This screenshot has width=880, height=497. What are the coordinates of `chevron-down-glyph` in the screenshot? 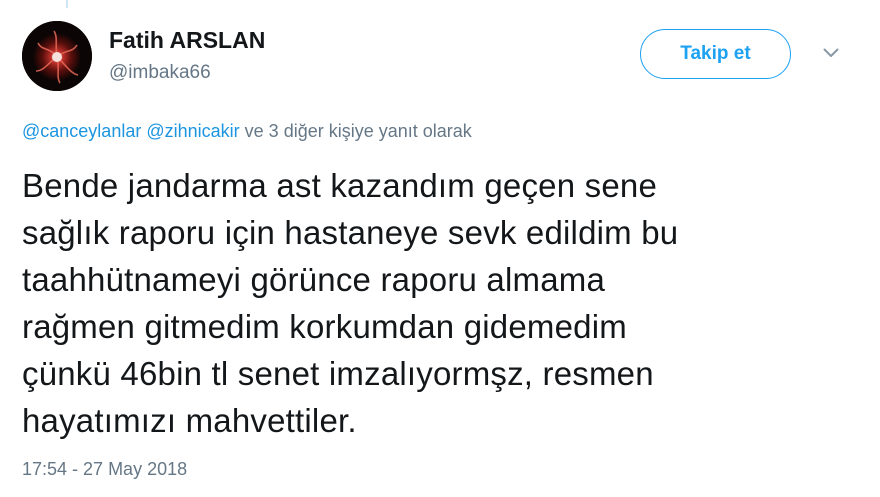 It's located at (831, 52).